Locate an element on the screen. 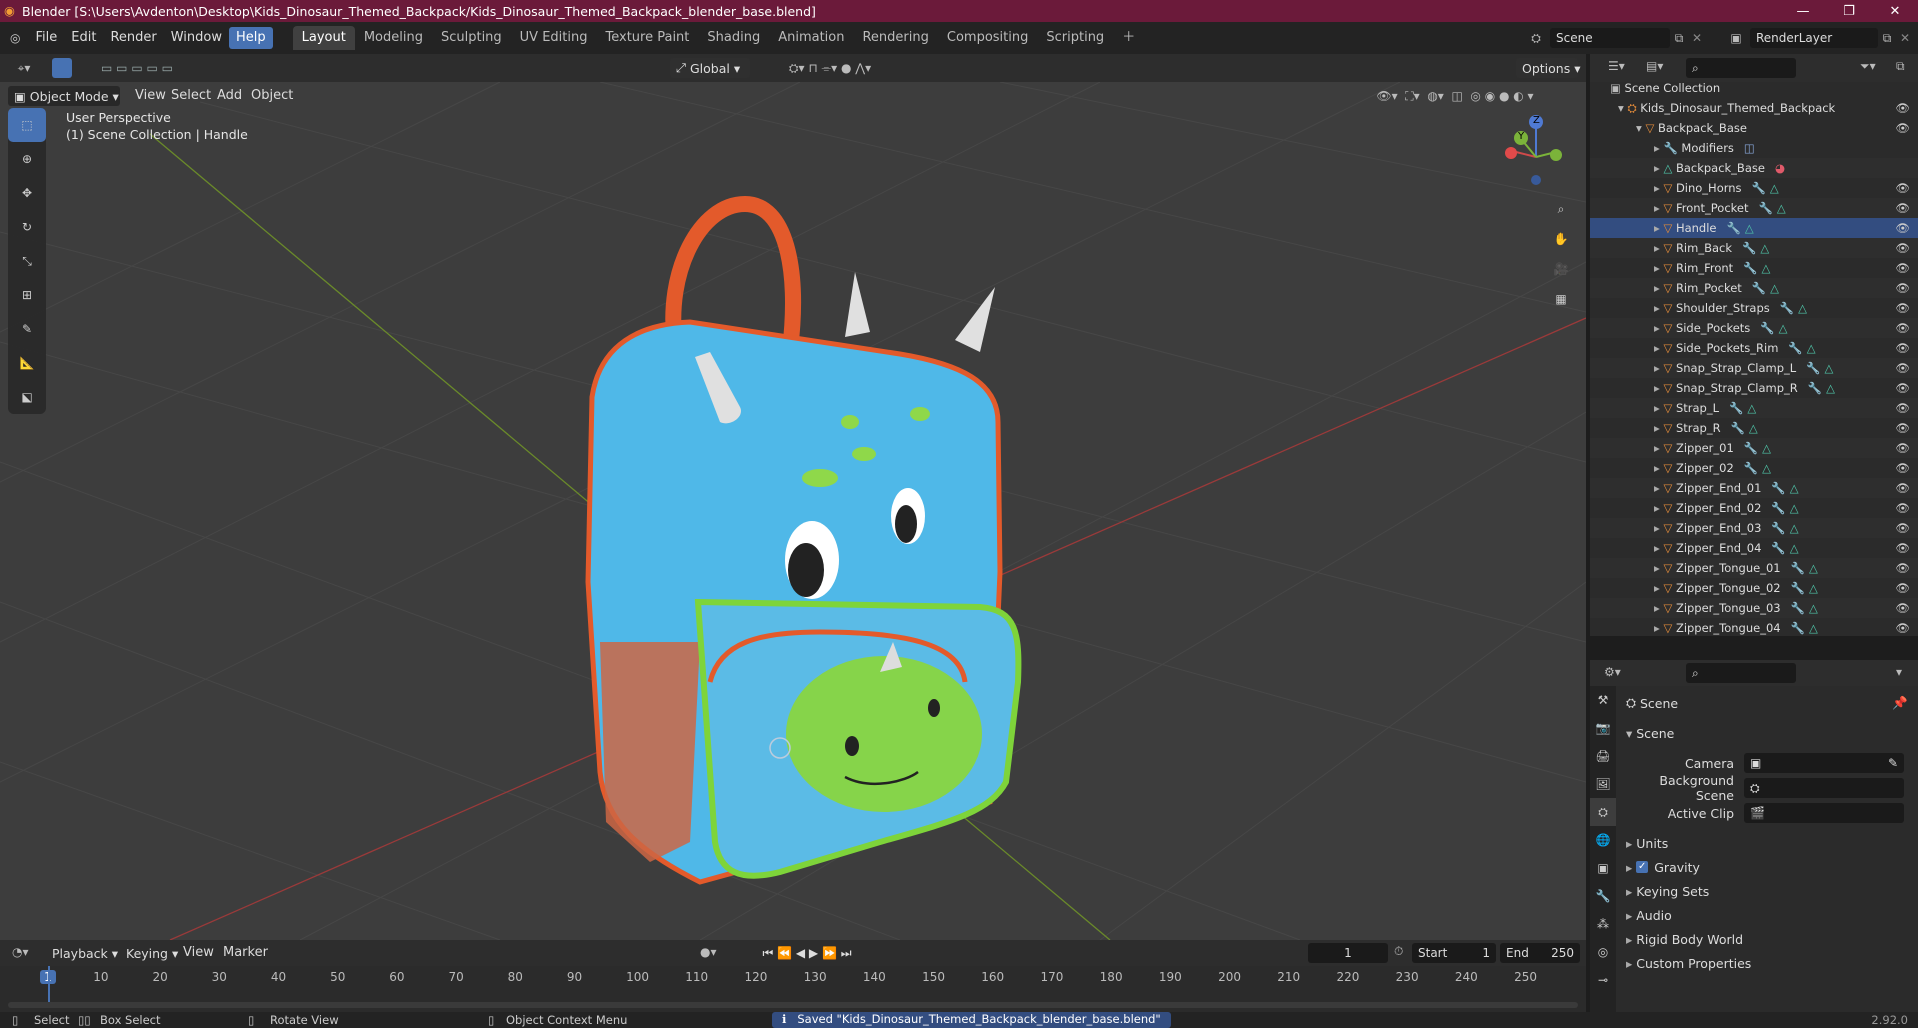  render-layer-field: RenderLayer is located at coordinates (1814, 38).